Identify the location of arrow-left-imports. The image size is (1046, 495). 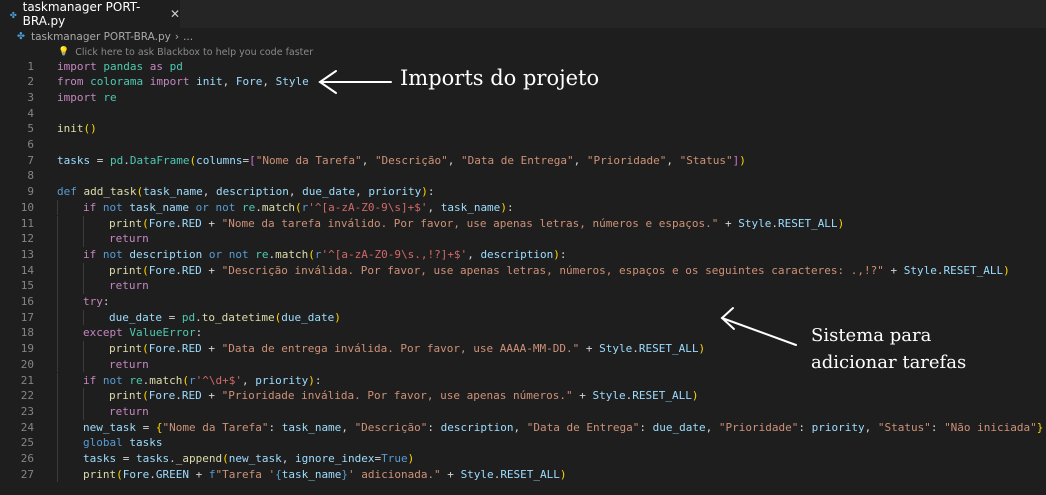
(355, 82).